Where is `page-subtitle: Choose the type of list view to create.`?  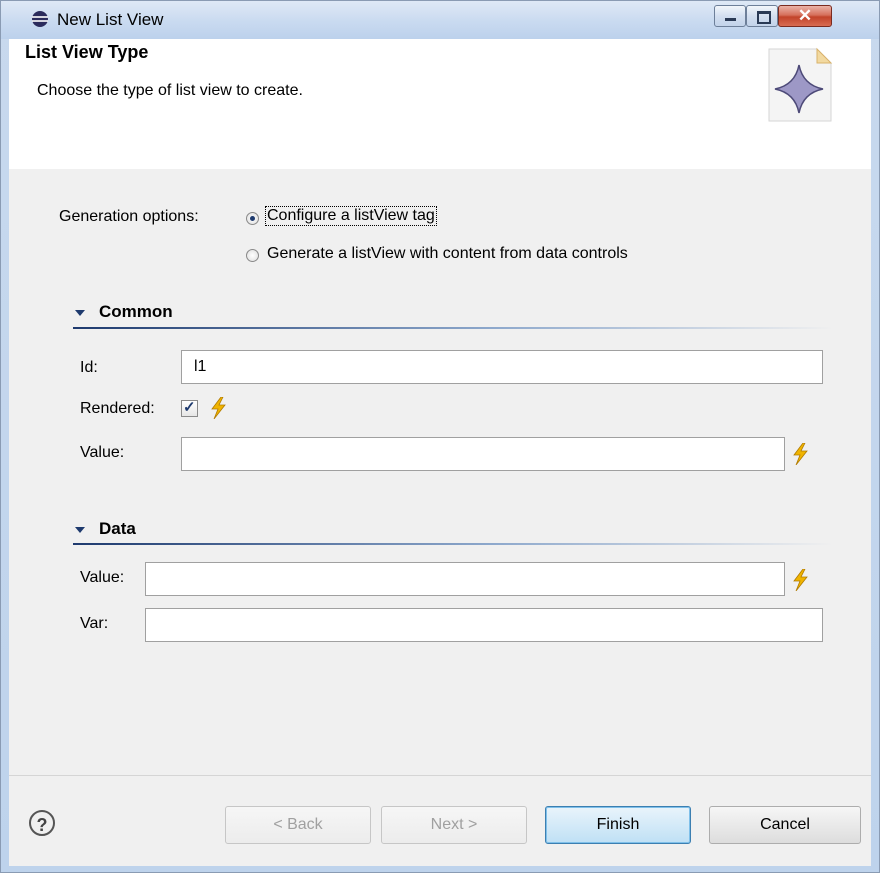
page-subtitle: Choose the type of list view to create. is located at coordinates (170, 90).